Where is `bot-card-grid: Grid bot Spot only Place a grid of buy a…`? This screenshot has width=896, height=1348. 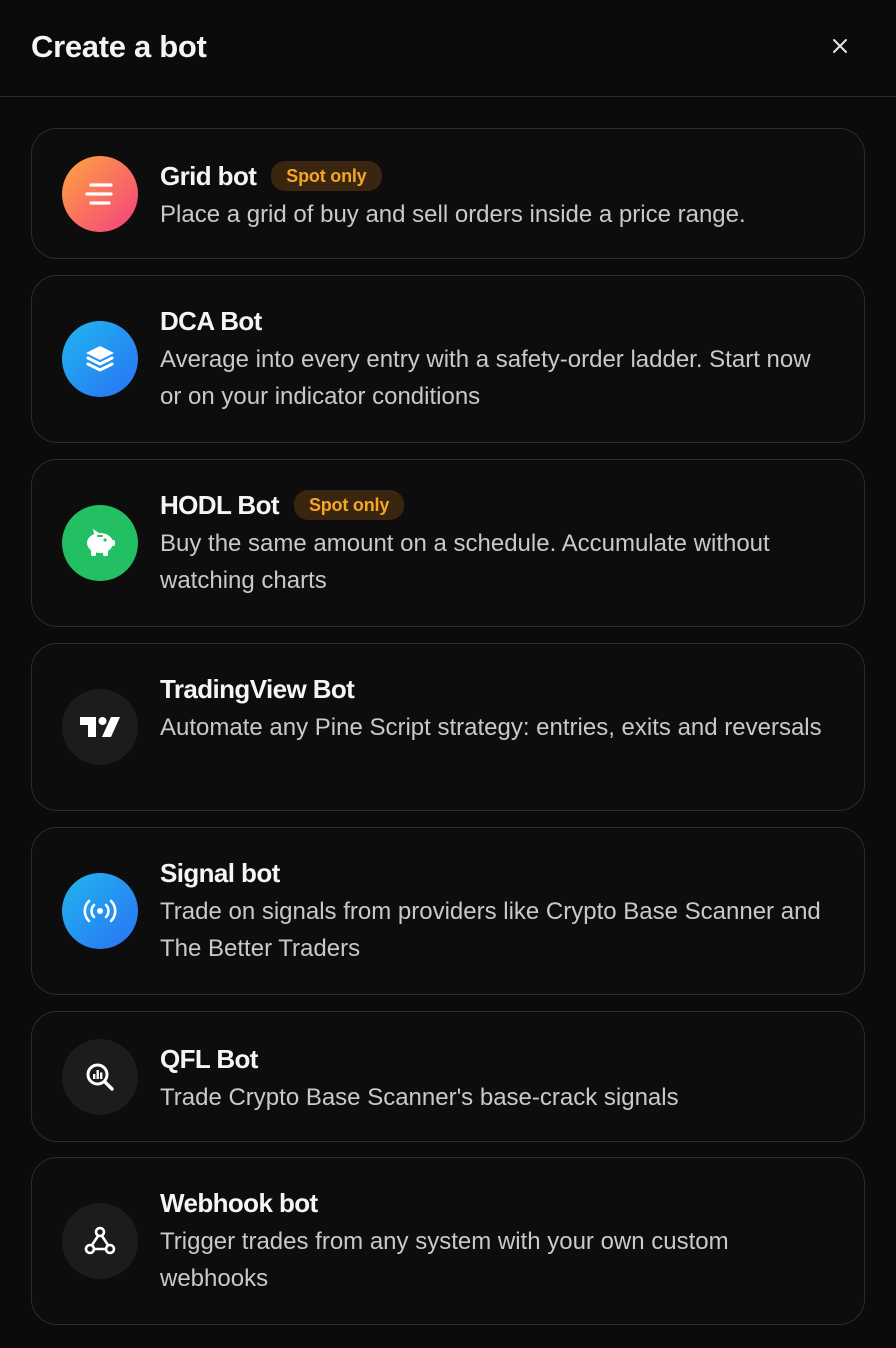 bot-card-grid: Grid bot Spot only Place a grid of buy a… is located at coordinates (448, 193).